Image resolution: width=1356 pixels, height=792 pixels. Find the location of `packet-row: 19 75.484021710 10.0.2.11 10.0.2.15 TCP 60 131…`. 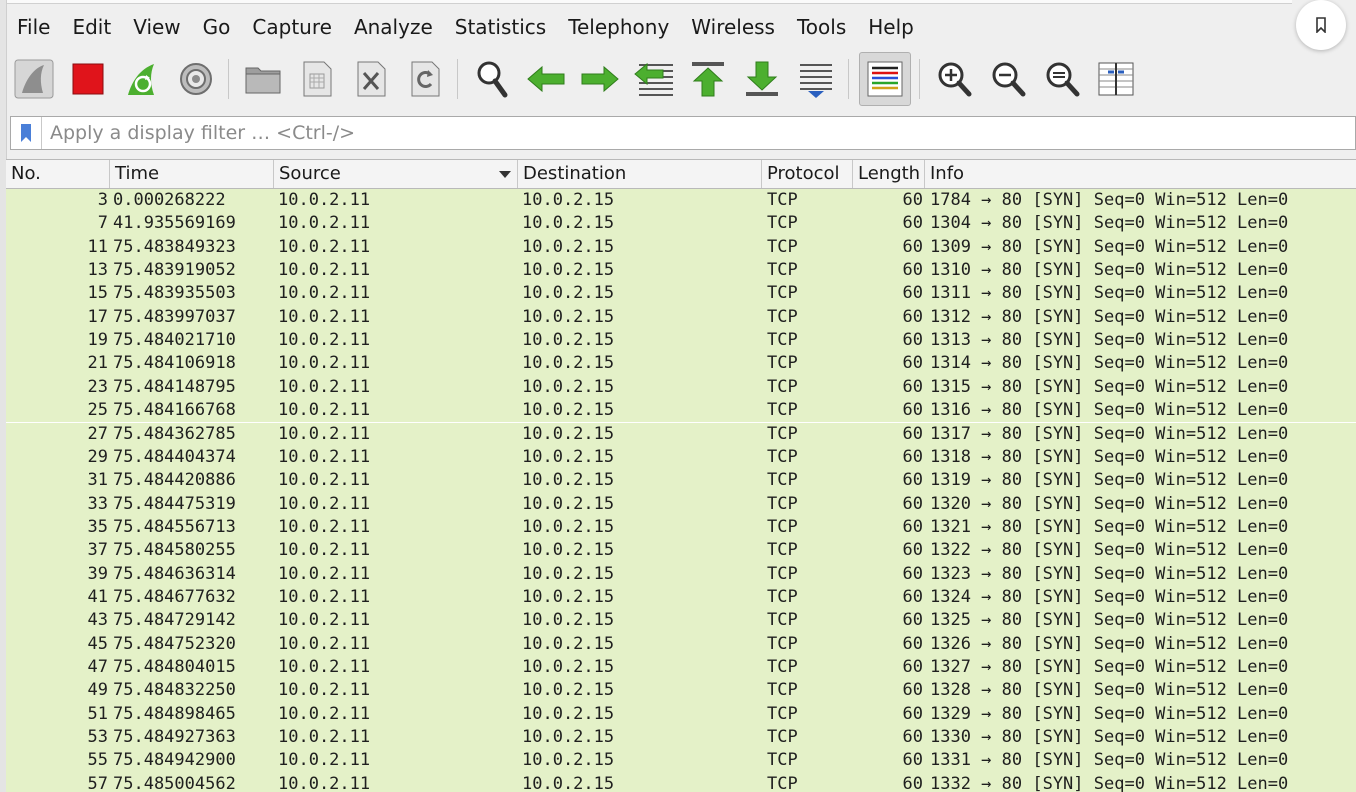

packet-row: 19 75.484021710 10.0.2.11 10.0.2.15 TCP 60 131… is located at coordinates (681, 341).